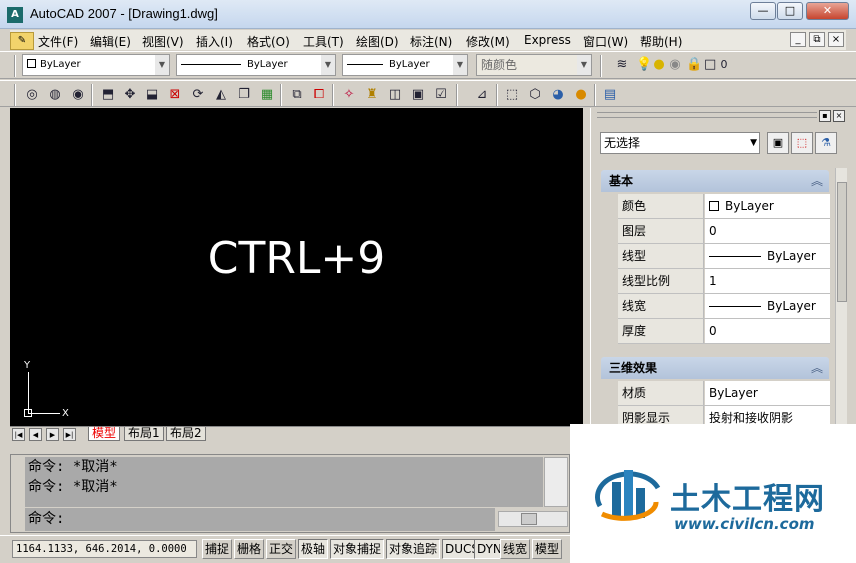  What do you see at coordinates (826, 143) in the screenshot?
I see `quick-select-icon: ⚗` at bounding box center [826, 143].